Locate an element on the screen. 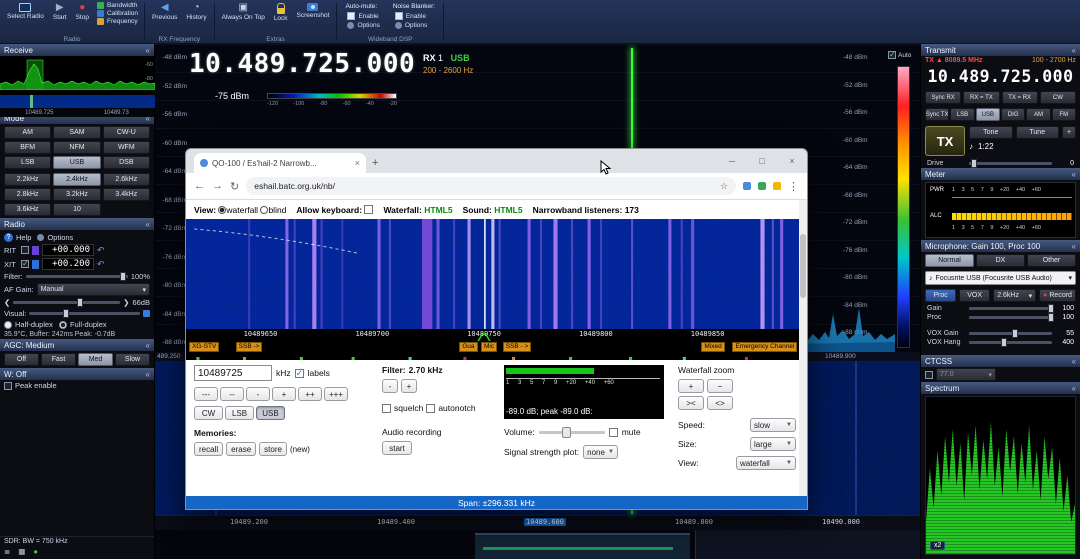 Image resolution: width=1080 pixels, height=559 pixels. spectrum-zoom-badge: x2 is located at coordinates (938, 545).